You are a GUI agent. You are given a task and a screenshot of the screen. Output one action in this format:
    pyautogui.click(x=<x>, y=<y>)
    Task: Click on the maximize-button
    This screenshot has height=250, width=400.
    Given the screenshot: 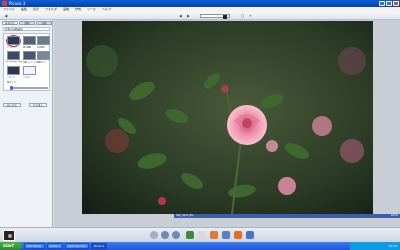 What is the action you would take?
    pyautogui.click(x=389, y=3)
    